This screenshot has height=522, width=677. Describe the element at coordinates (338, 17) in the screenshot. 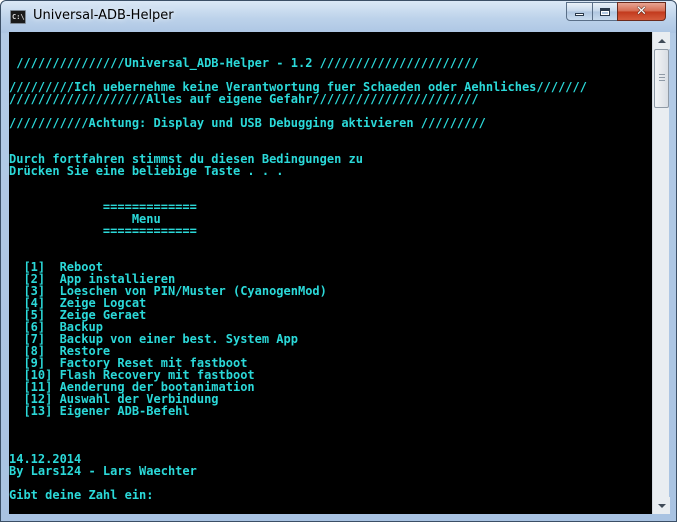

I see `title-bar: C:\ Universal-ADB-Helper ✕` at that location.